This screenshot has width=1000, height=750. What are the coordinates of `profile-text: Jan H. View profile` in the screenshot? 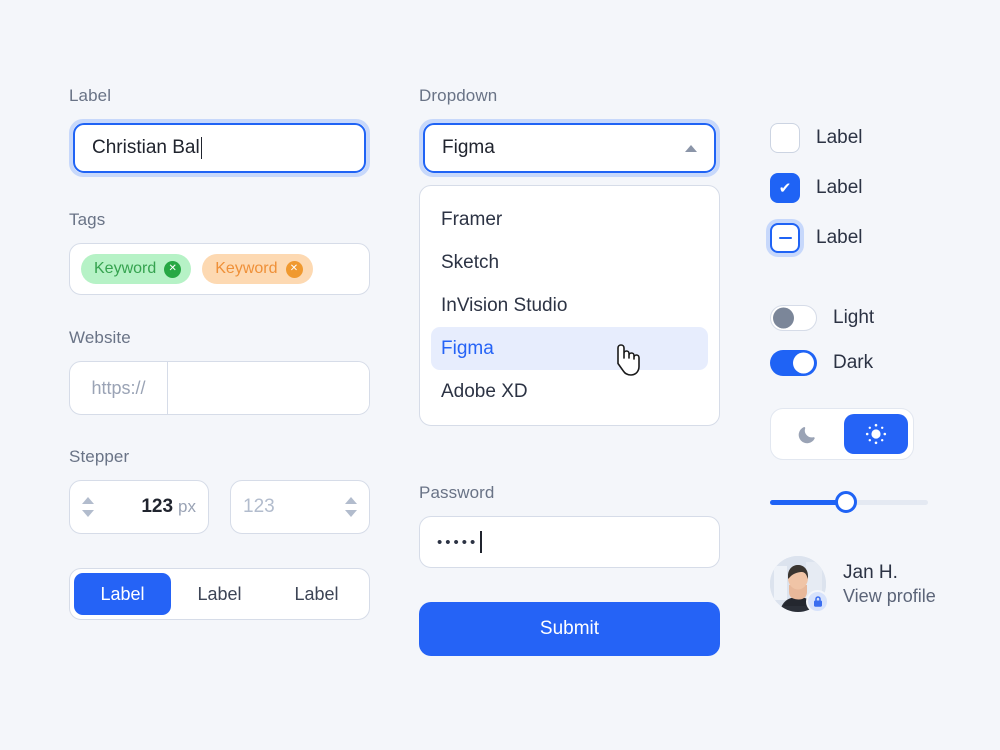 It's located at (889, 584).